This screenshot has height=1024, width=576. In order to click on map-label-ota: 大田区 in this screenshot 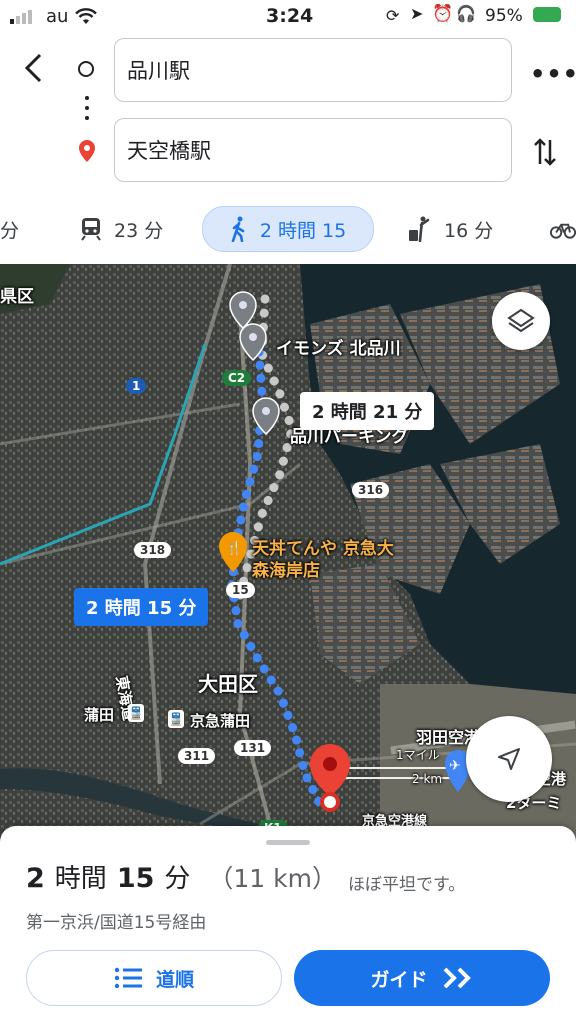, I will do `click(228, 684)`.